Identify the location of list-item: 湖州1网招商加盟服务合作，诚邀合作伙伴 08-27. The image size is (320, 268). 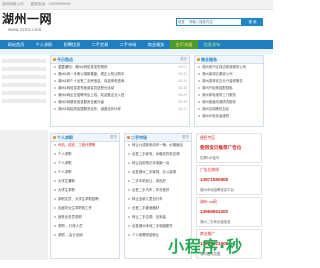
(120, 109).